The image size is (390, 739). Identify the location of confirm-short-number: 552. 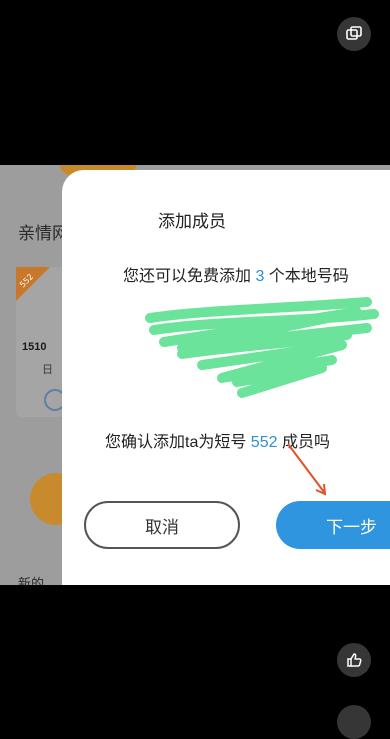
(264, 442).